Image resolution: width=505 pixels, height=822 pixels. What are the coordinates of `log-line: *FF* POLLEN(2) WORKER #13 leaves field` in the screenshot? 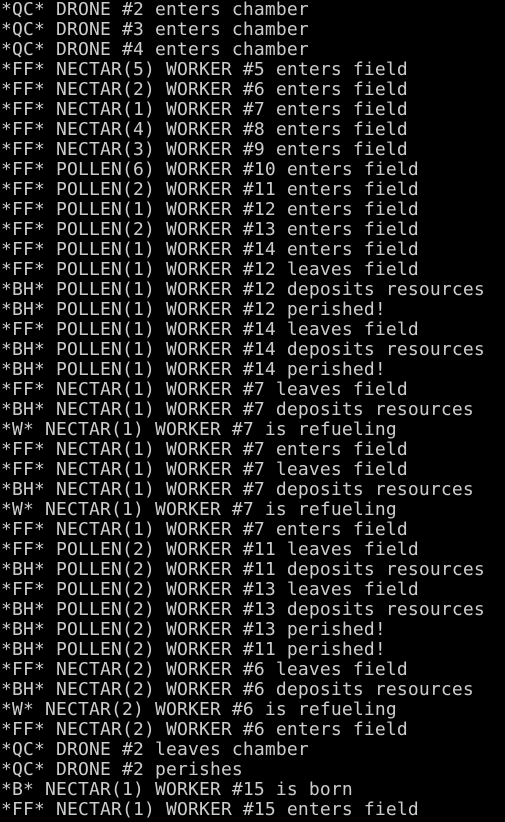 It's located at (210, 589).